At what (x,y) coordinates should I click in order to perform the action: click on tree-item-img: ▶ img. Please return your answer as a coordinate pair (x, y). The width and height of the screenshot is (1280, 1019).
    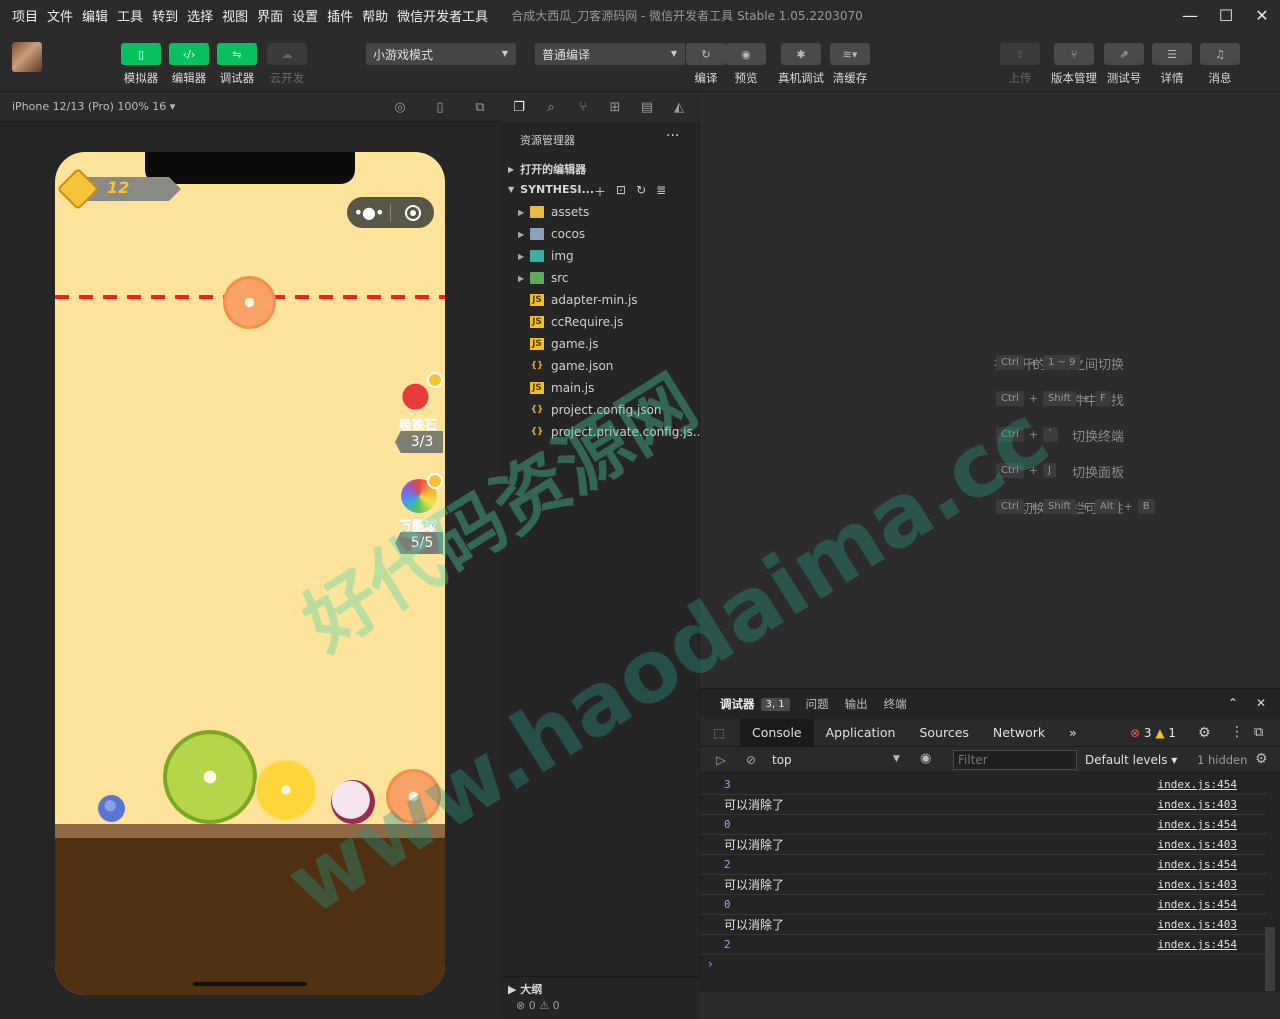
    Looking at the image, I should click on (546, 256).